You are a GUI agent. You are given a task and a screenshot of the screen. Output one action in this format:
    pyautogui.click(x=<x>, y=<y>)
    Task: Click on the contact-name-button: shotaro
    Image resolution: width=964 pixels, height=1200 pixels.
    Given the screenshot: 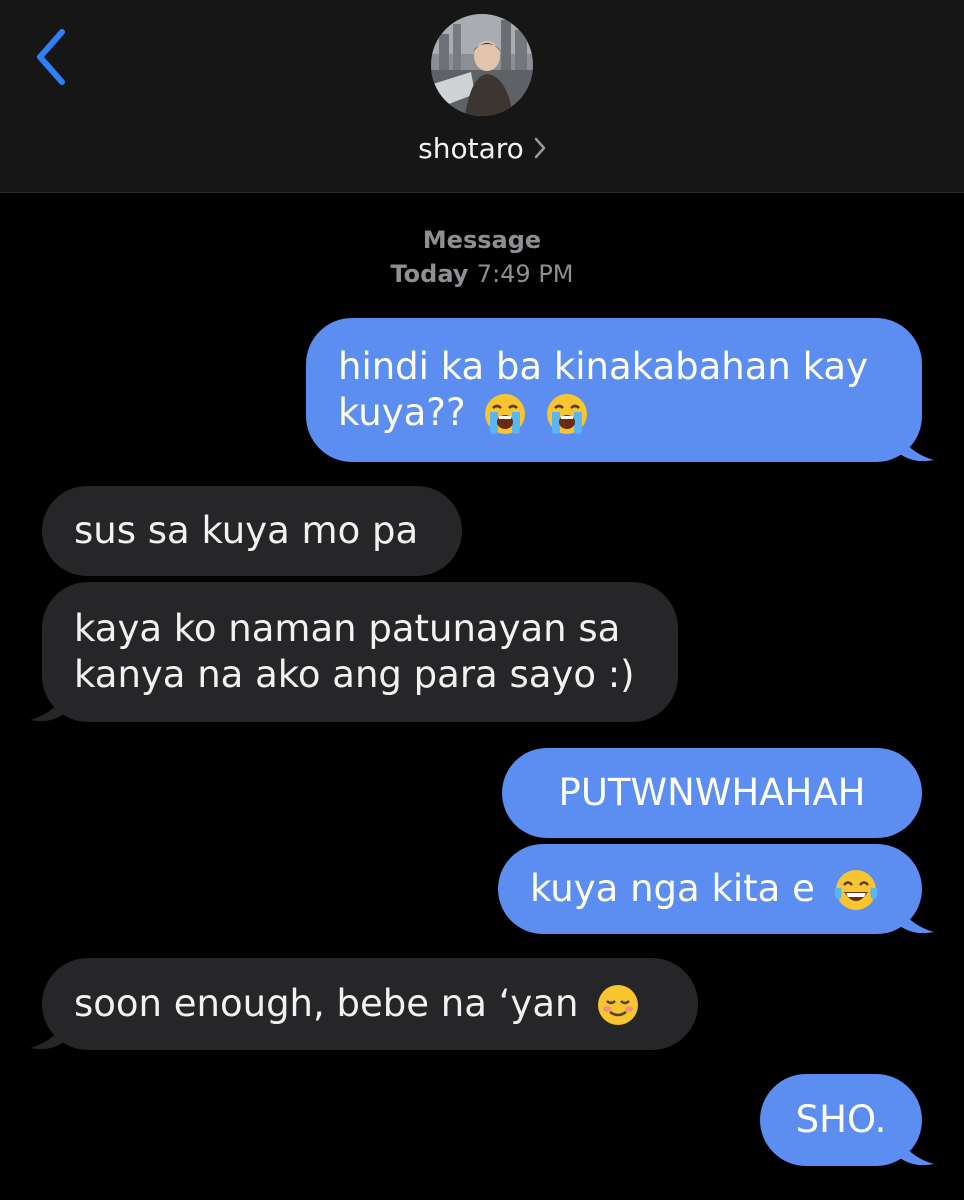 What is the action you would take?
    pyautogui.click(x=482, y=148)
    